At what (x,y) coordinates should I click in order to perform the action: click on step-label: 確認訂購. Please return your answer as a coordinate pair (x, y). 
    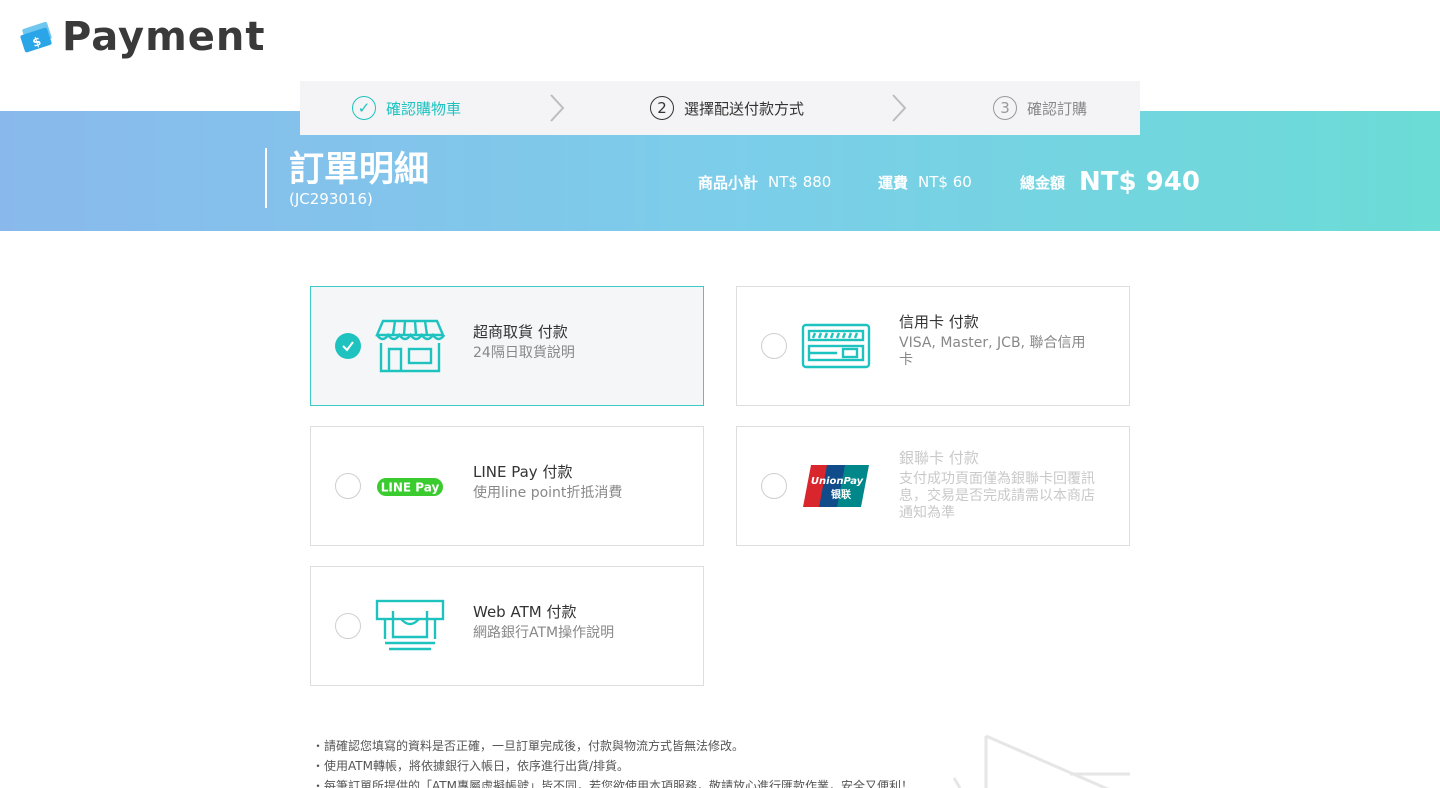
    Looking at the image, I should click on (1057, 108).